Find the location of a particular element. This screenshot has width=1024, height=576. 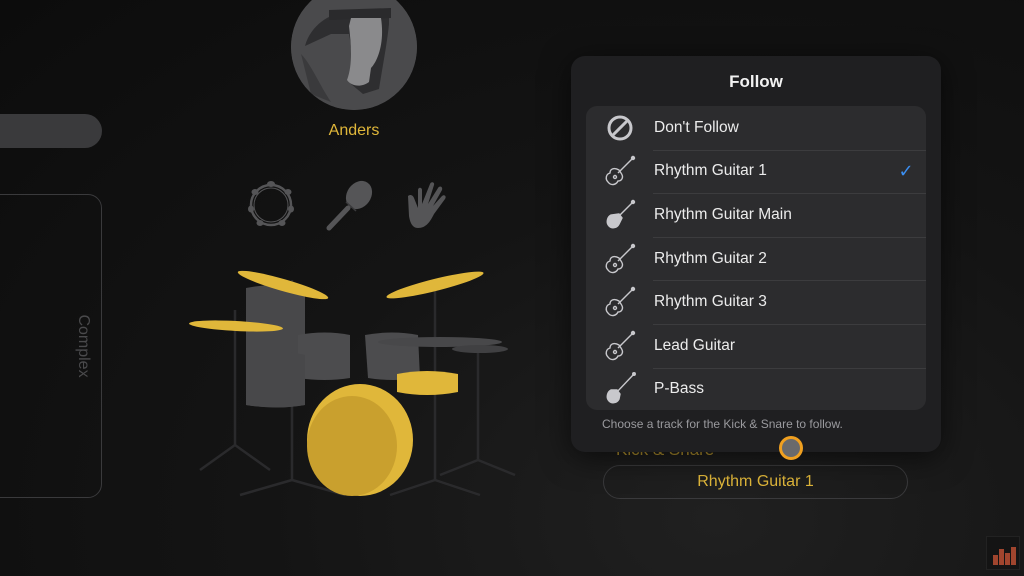

popover-title: Follow is located at coordinates (756, 81).